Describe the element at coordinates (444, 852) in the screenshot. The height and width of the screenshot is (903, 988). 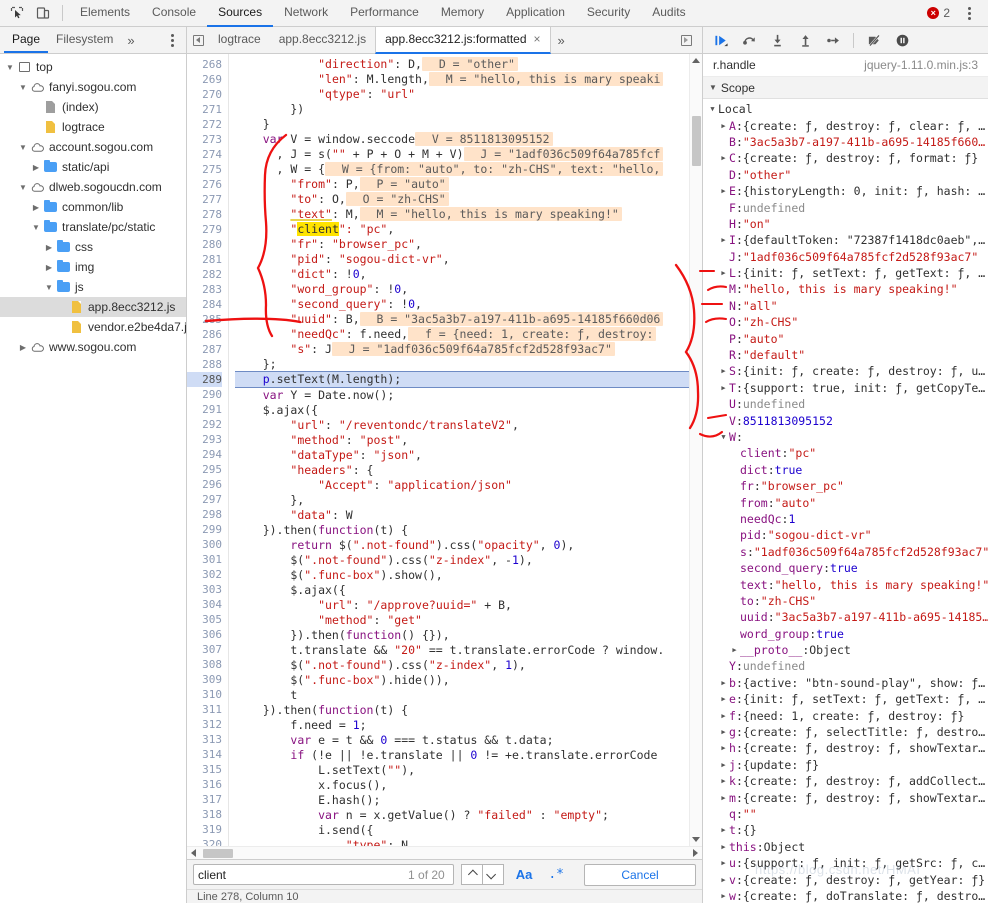
I see `editor-horizontal-scrollbar` at that location.